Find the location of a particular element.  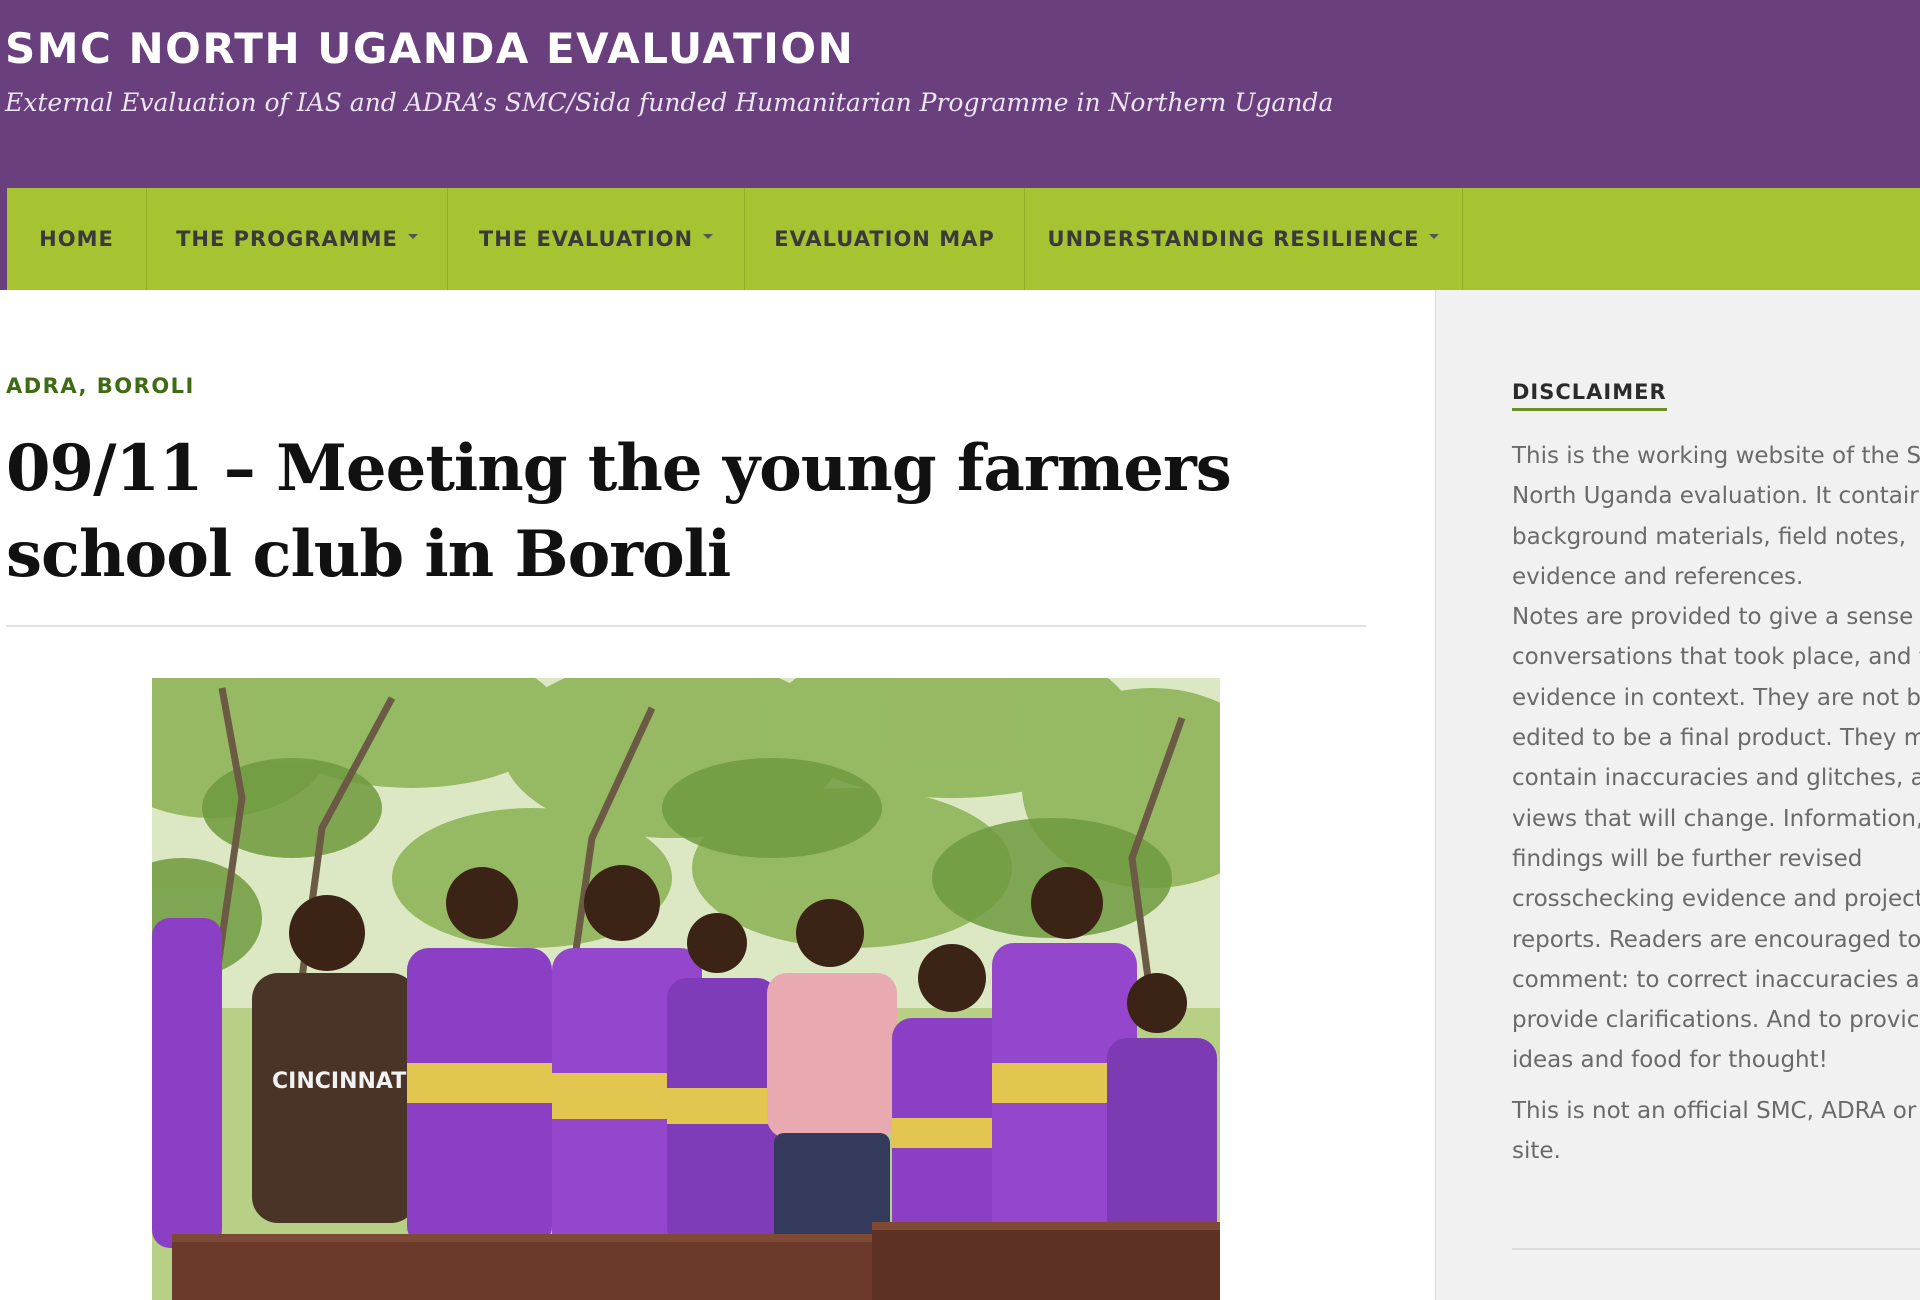

disclaimer-line: site. is located at coordinates (1536, 1151).